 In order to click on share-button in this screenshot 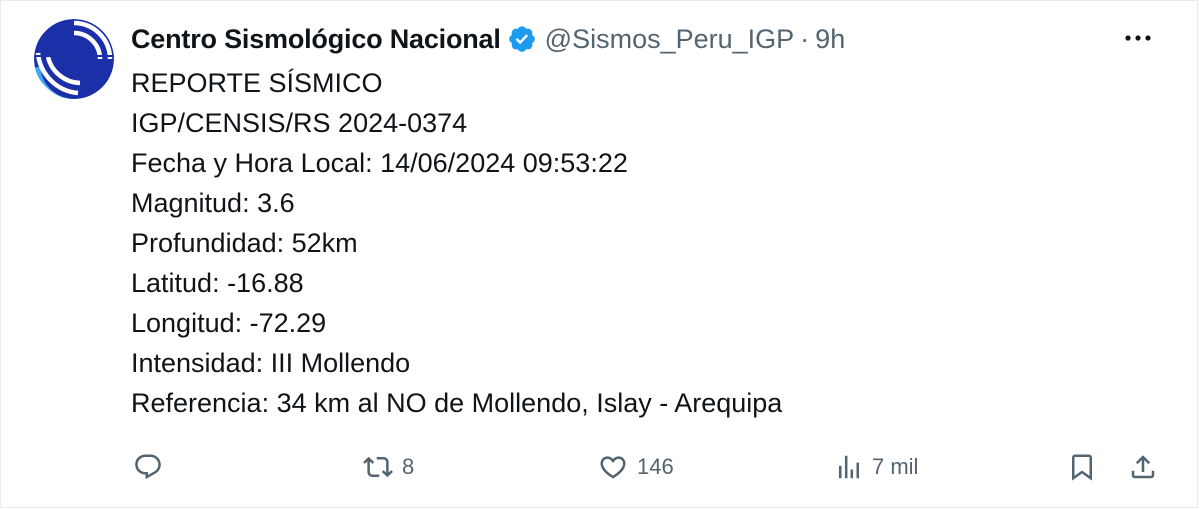, I will do `click(1143, 467)`.